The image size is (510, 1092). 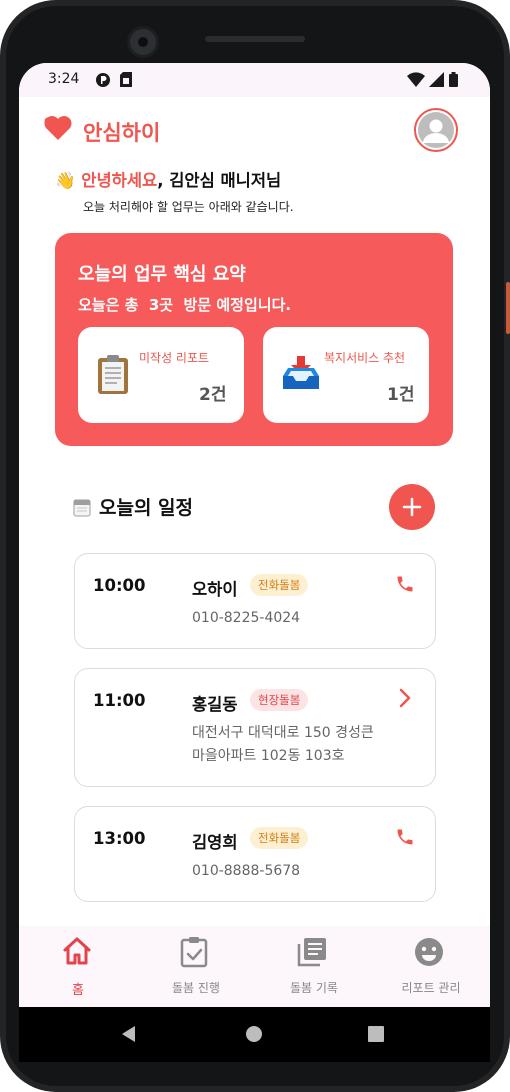 I want to click on care-type-badge: 현장돌봄, so click(x=279, y=700).